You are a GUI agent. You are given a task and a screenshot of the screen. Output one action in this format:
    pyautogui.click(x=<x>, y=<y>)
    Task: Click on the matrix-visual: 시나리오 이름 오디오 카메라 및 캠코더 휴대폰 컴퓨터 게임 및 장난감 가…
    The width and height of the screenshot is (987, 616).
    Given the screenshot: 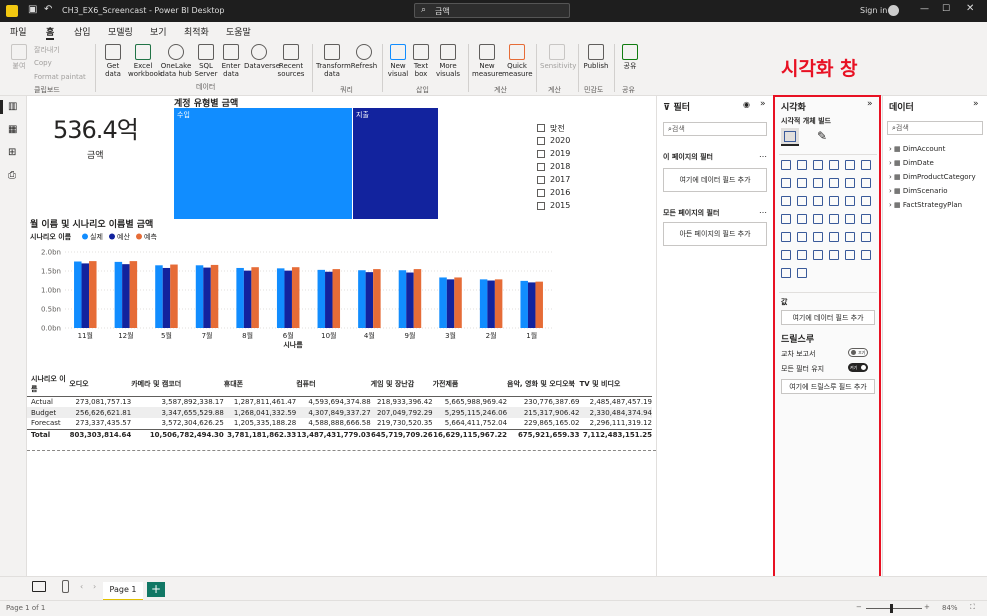 What is the action you would take?
    pyautogui.click(x=341, y=412)
    